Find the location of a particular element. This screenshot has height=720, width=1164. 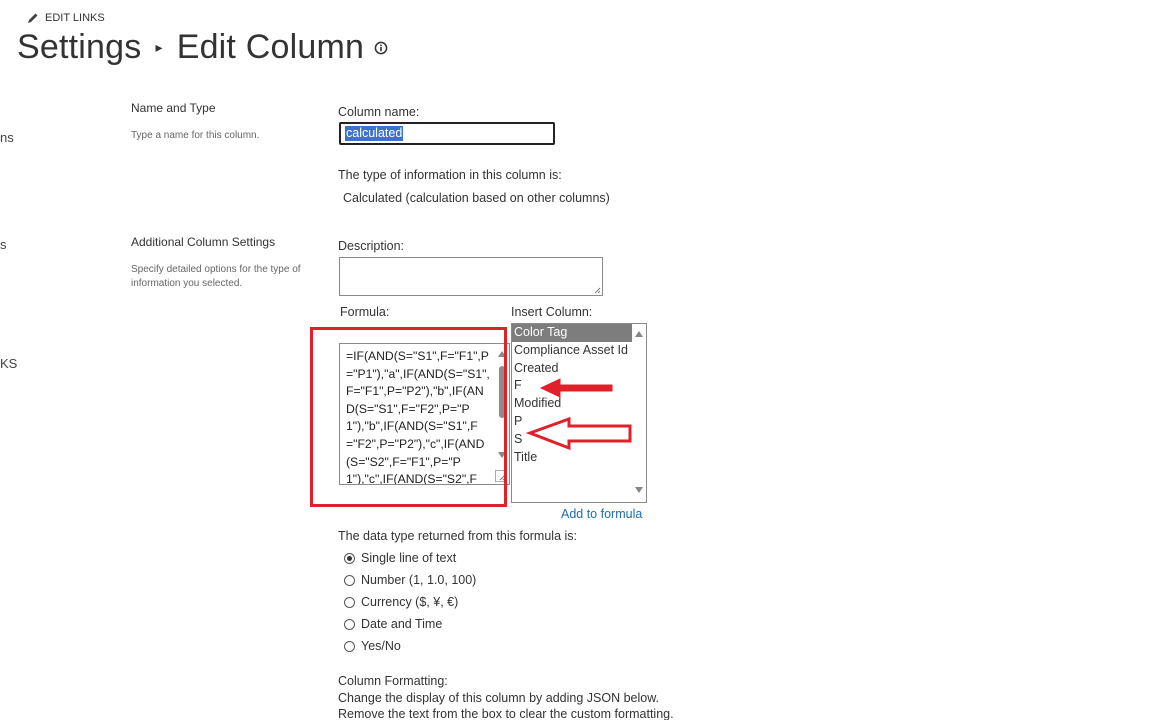

chevron-right-icon: ▸ is located at coordinates (159, 47).